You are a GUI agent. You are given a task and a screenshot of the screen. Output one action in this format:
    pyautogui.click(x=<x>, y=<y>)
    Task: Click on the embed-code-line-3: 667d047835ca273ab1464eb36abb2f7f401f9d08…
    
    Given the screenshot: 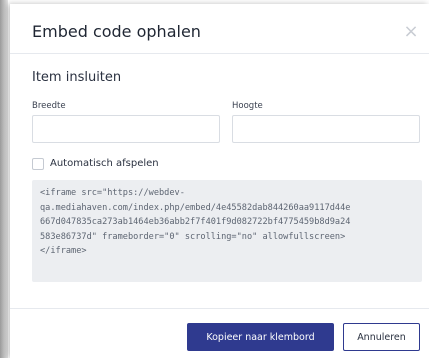 What is the action you would take?
    pyautogui.click(x=195, y=222)
    